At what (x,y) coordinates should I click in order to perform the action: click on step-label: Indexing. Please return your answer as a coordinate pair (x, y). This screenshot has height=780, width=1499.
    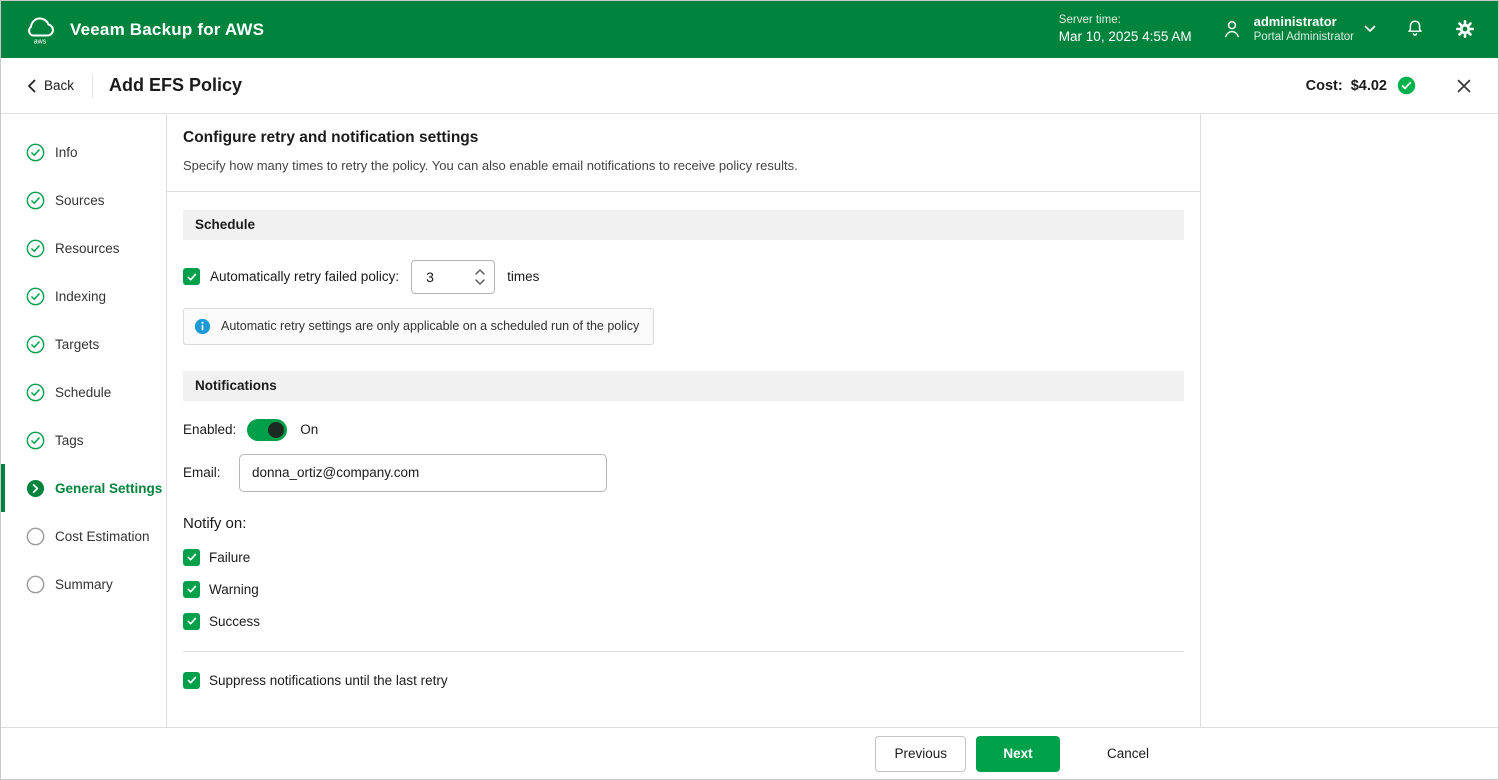
    Looking at the image, I should click on (81, 296).